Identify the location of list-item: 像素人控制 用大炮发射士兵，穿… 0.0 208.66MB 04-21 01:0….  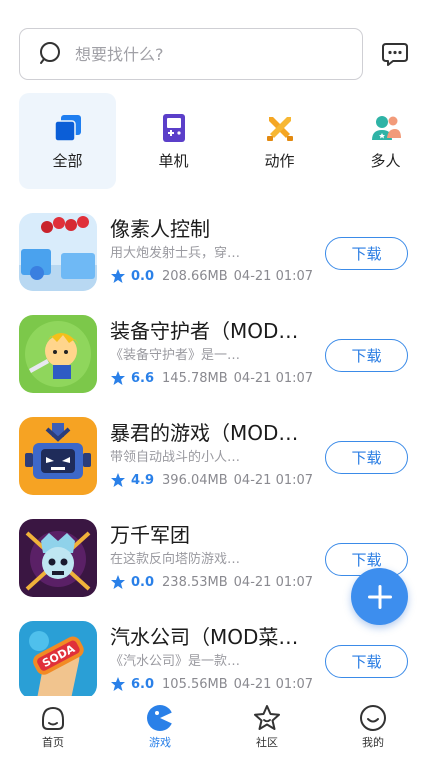
(213, 257).